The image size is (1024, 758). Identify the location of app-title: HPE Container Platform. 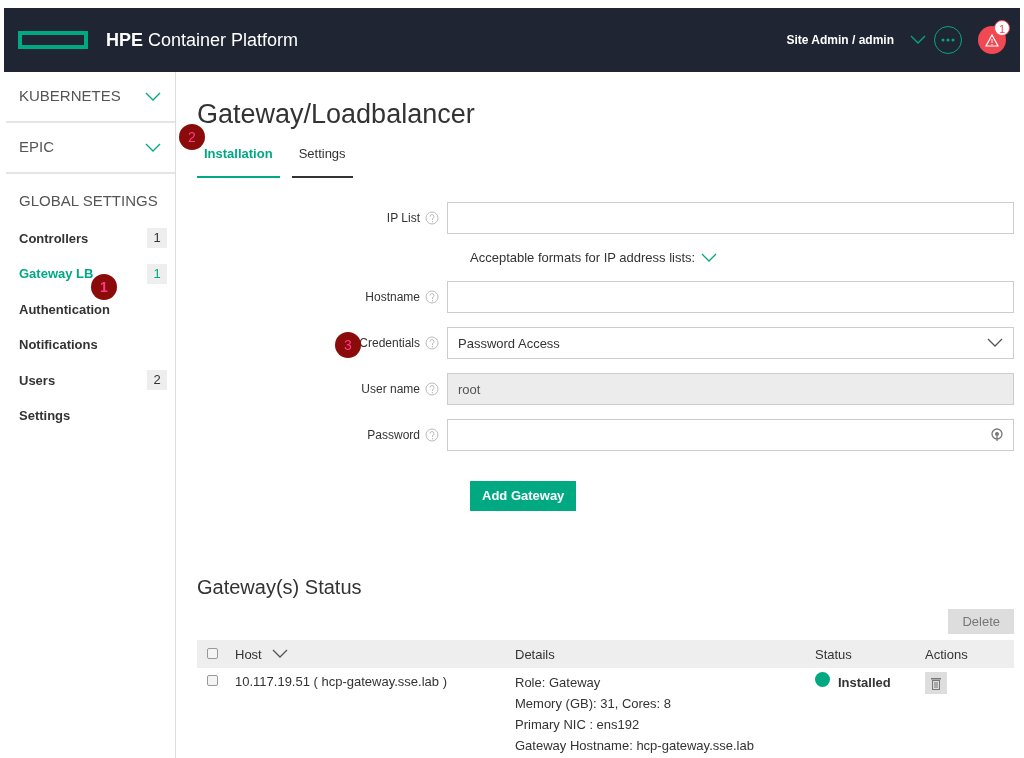
(202, 40).